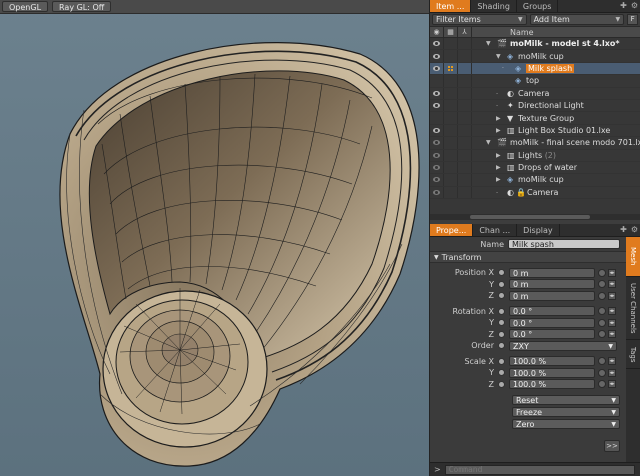 This screenshot has height=476, width=640. Describe the element at coordinates (633, 257) in the screenshot. I see `vtab-mesh: Mesh` at that location.